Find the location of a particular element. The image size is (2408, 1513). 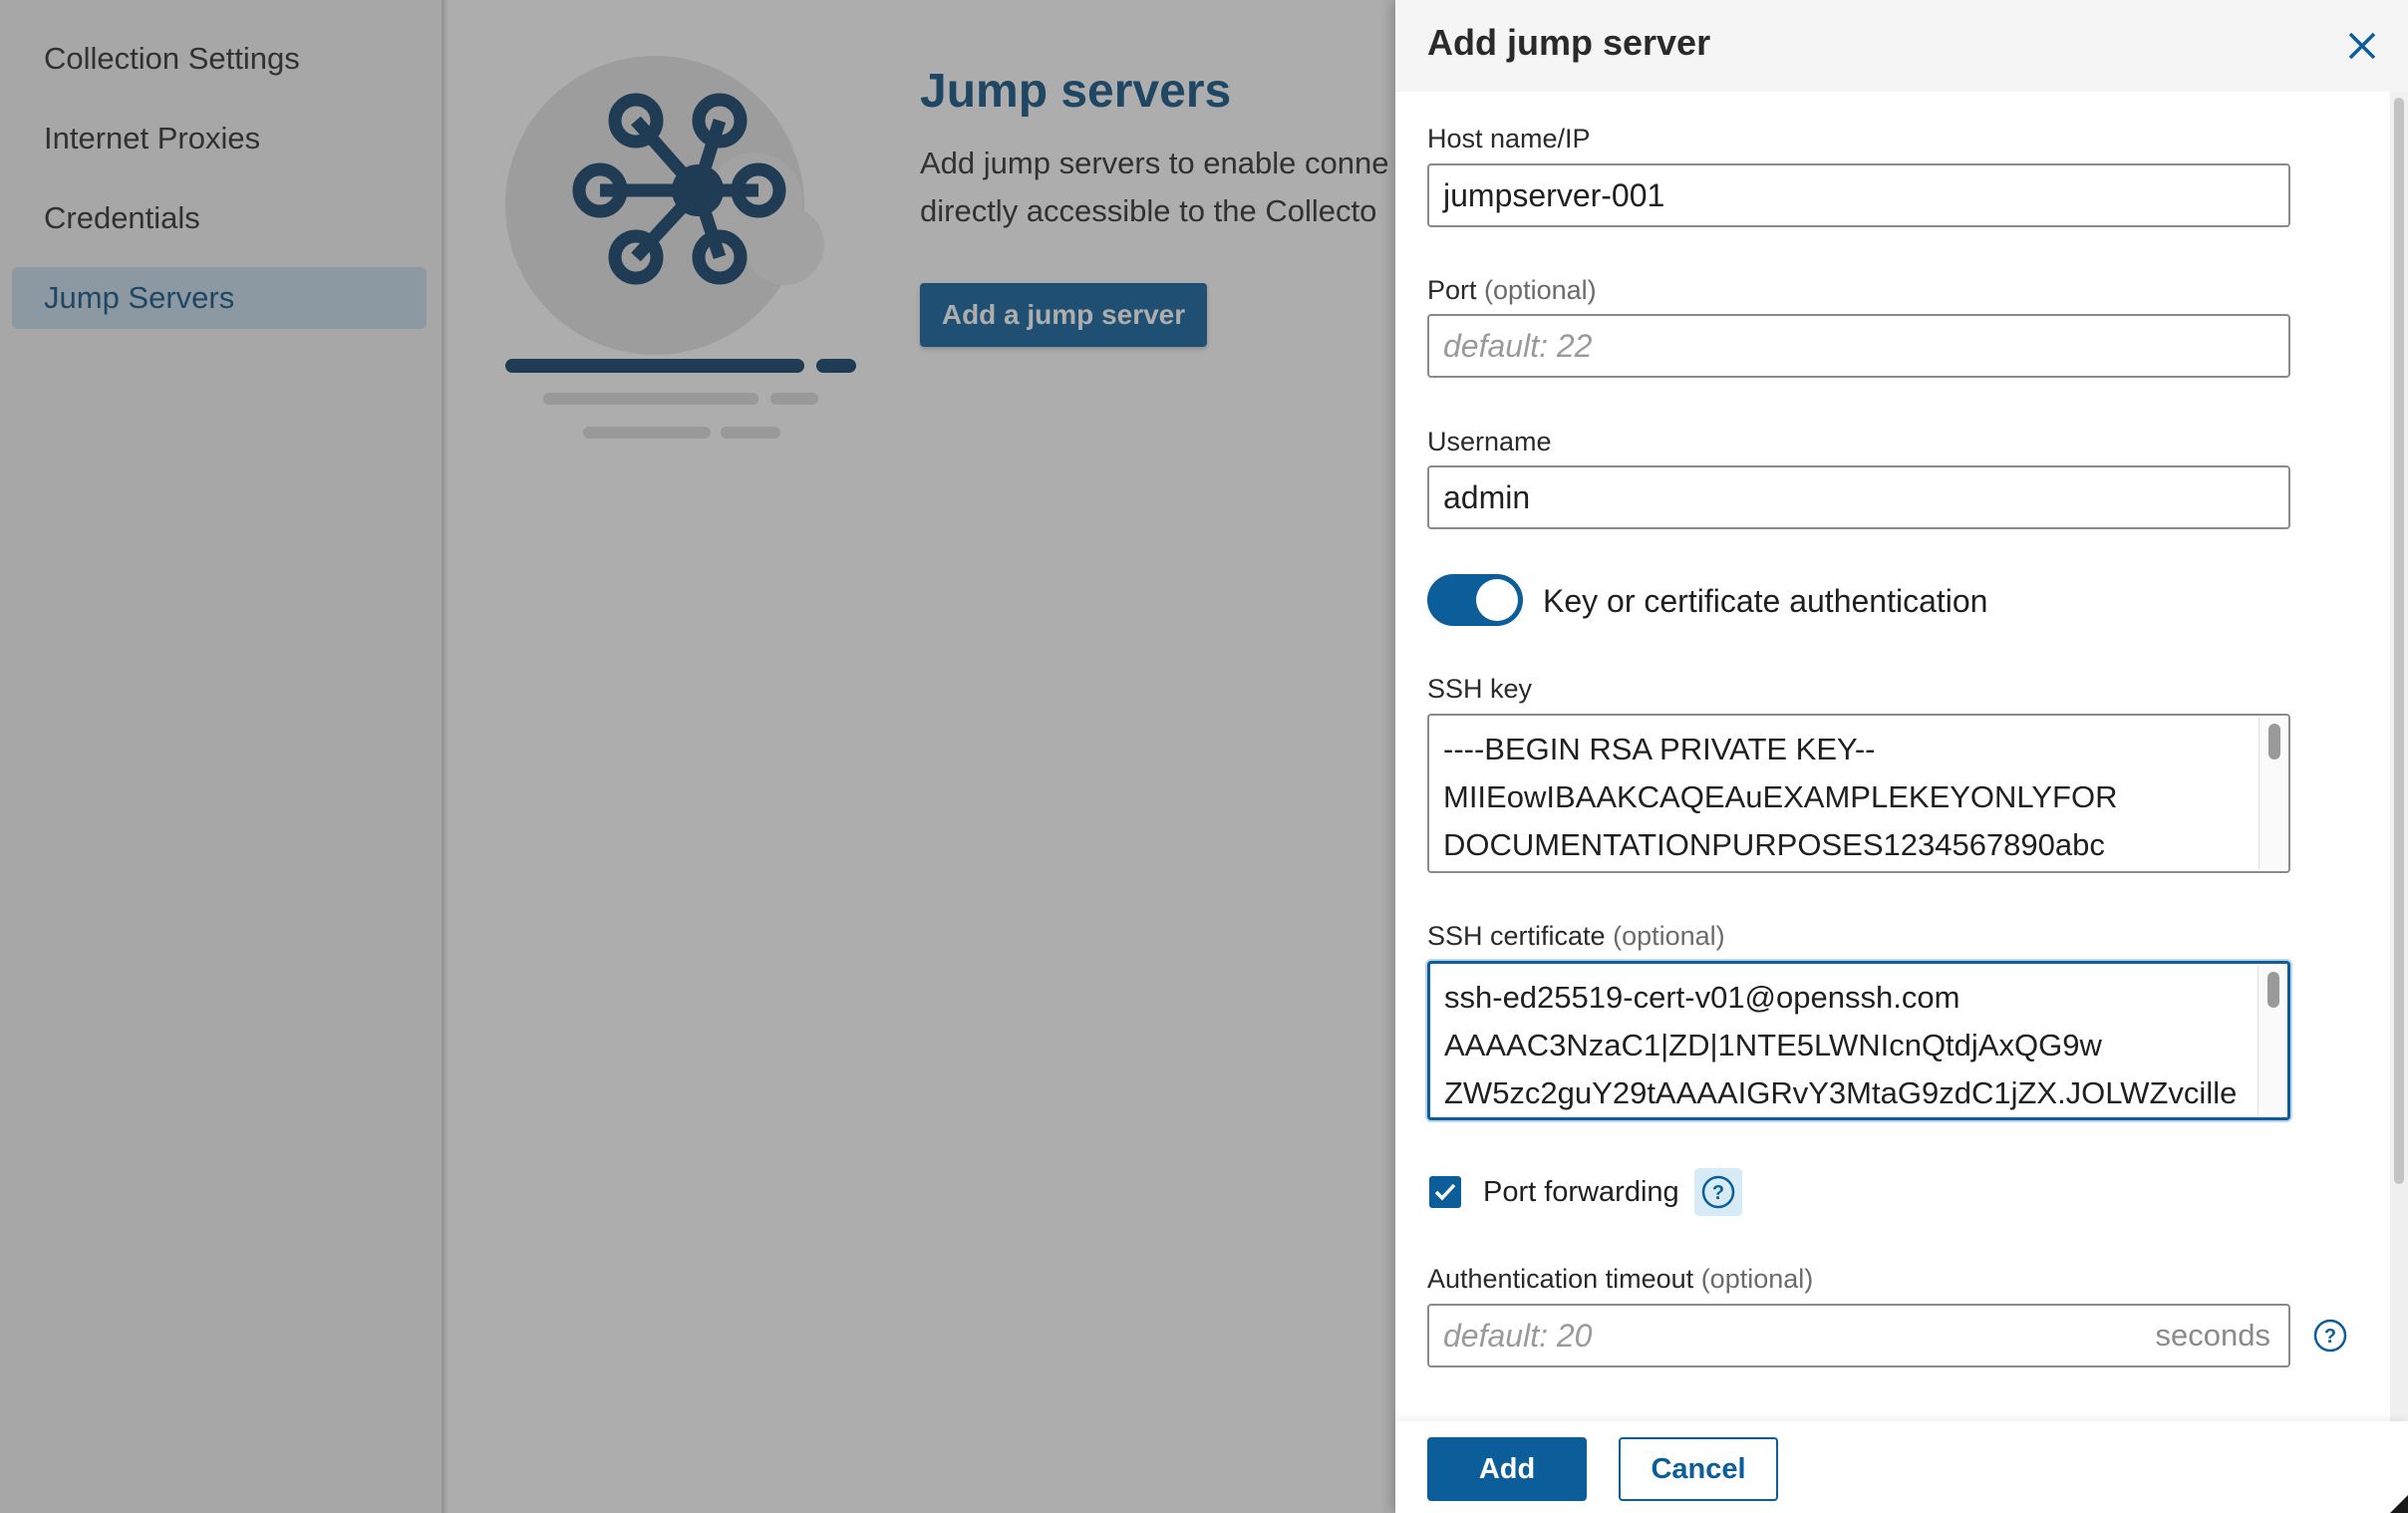

auth-timeout-label-text: Authentication timeout is located at coordinates (1560, 1279).